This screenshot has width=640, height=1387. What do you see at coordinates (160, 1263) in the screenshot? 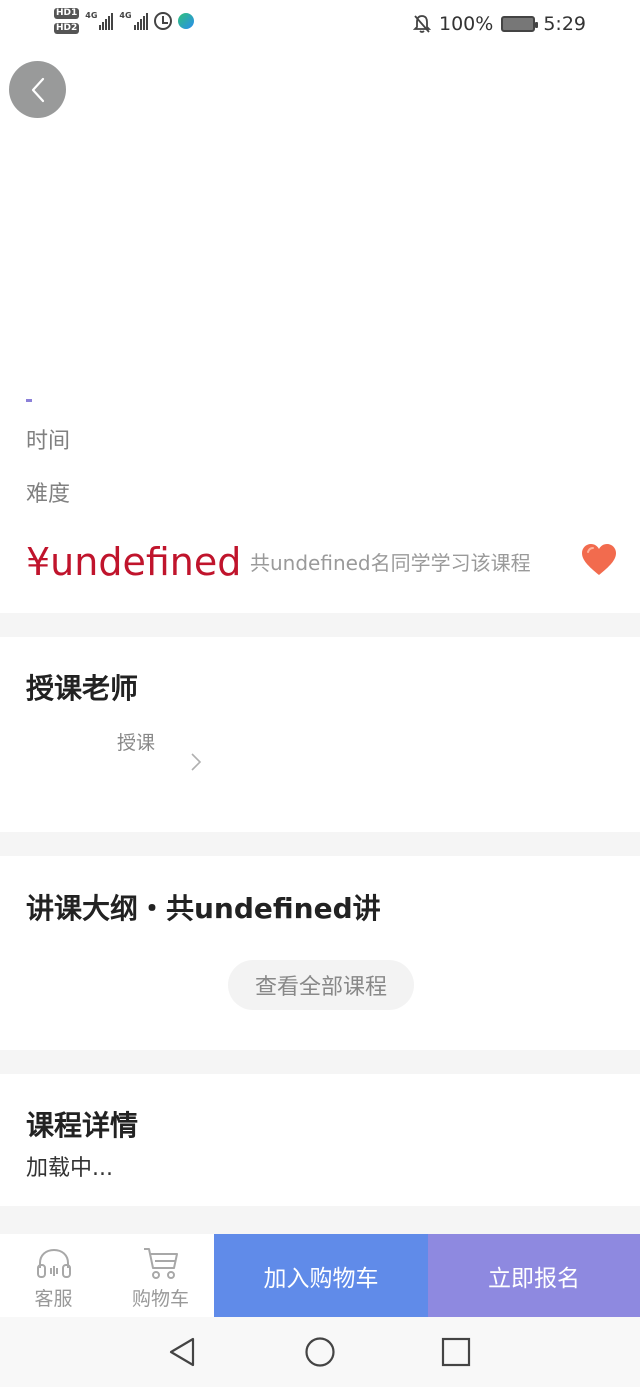
I see `cart-icon` at bounding box center [160, 1263].